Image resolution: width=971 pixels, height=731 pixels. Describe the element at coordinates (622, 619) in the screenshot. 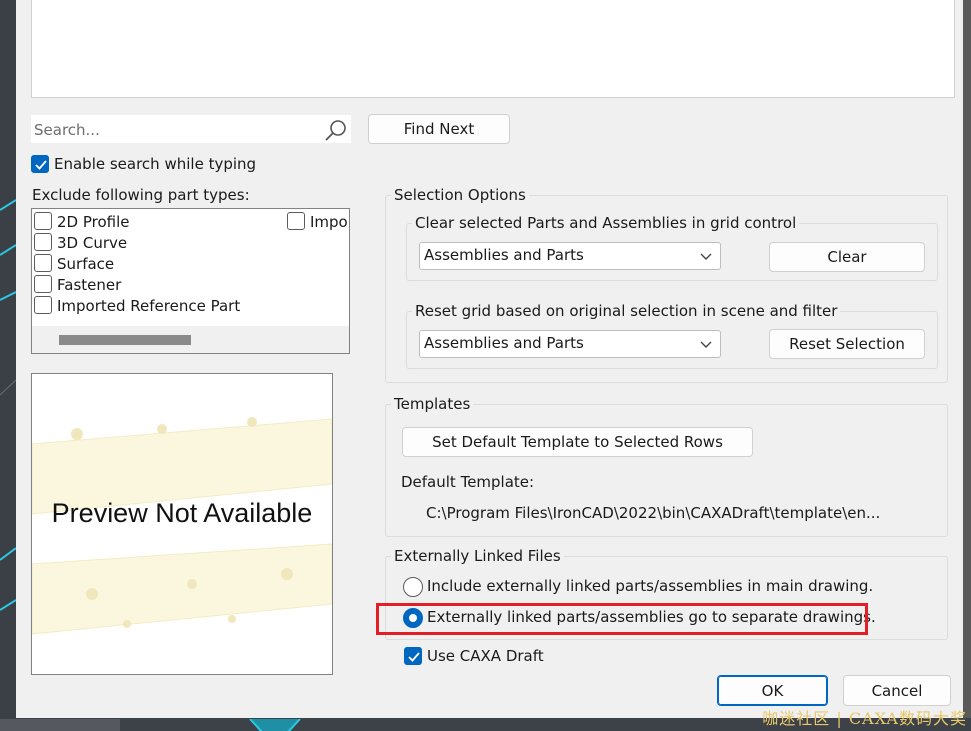

I see `red-highlight-box` at that location.